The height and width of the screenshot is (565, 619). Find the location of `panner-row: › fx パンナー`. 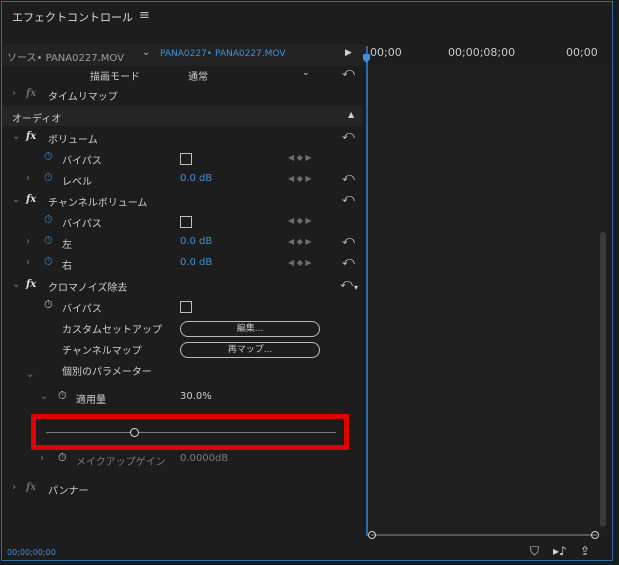

panner-row: › fx パンナー is located at coordinates (182, 488).